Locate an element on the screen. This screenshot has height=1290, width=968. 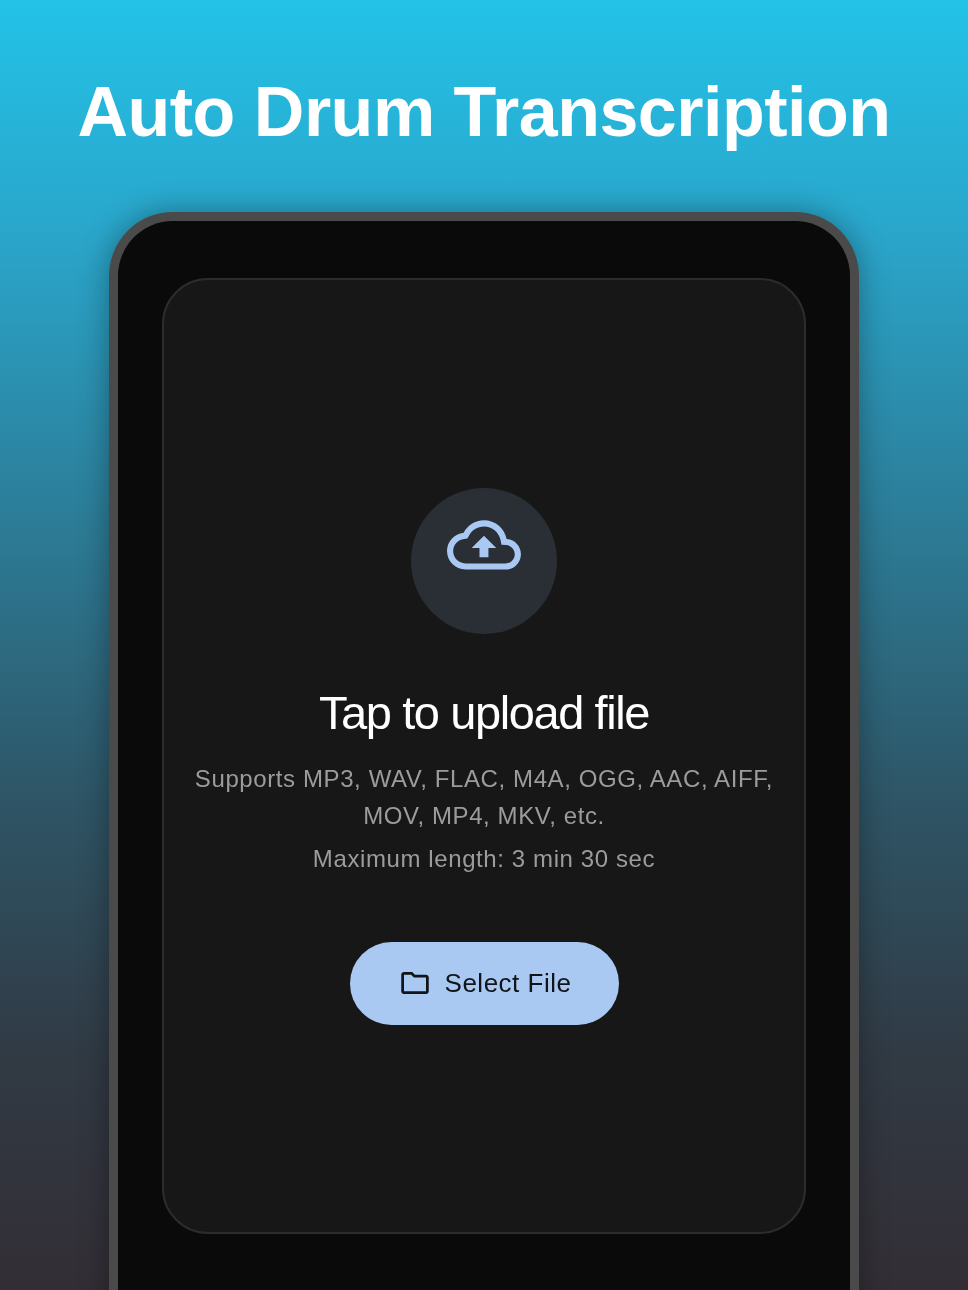
max-length-text: Maximum length: 3 min 30 sec is located at coordinates (484, 858).